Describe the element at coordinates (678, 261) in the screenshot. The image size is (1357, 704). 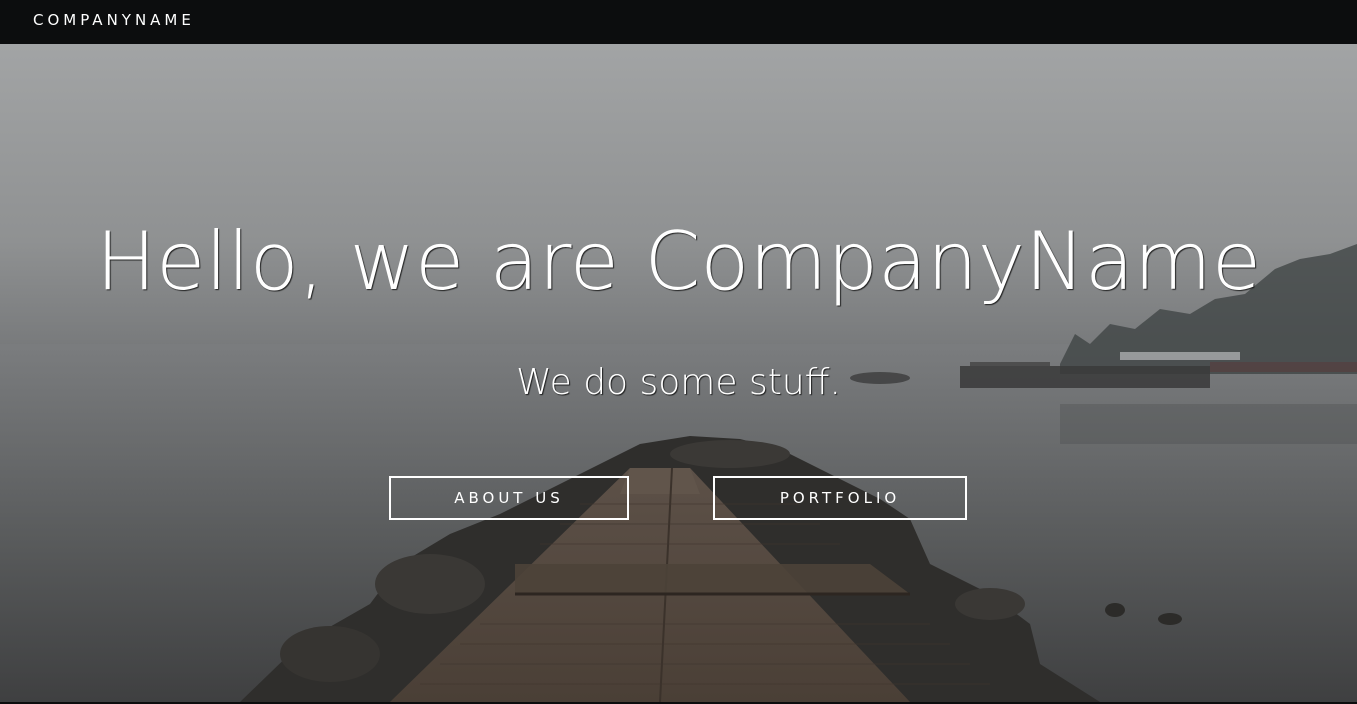
I see `hero-title: Hello, we are CompanyName` at that location.